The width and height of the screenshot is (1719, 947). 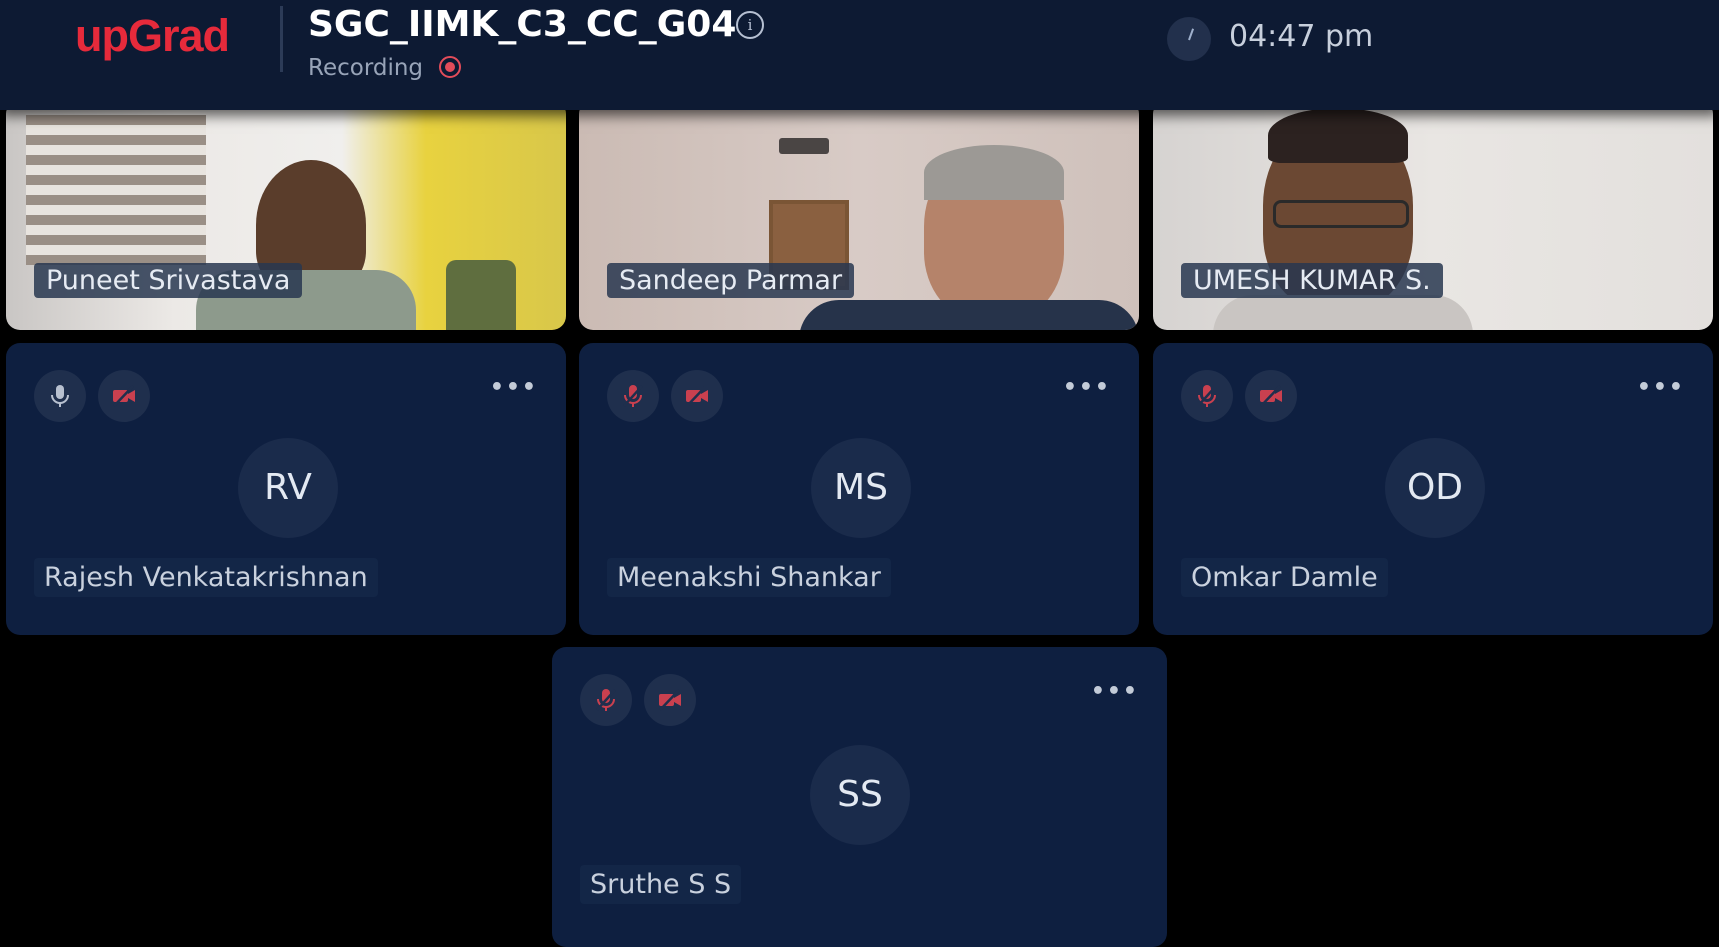 What do you see at coordinates (1312, 280) in the screenshot?
I see `participant-name: UMESH KUMAR S.` at bounding box center [1312, 280].